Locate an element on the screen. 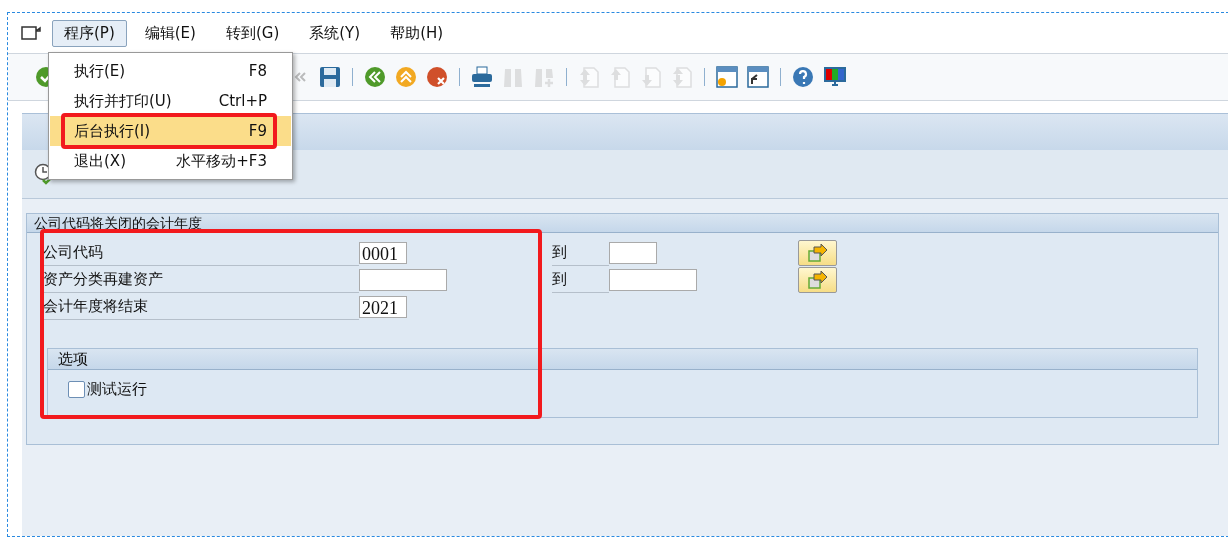 The image size is (1228, 539). menu-item: 执行并打印(U) Ctrl+P is located at coordinates (170, 101).